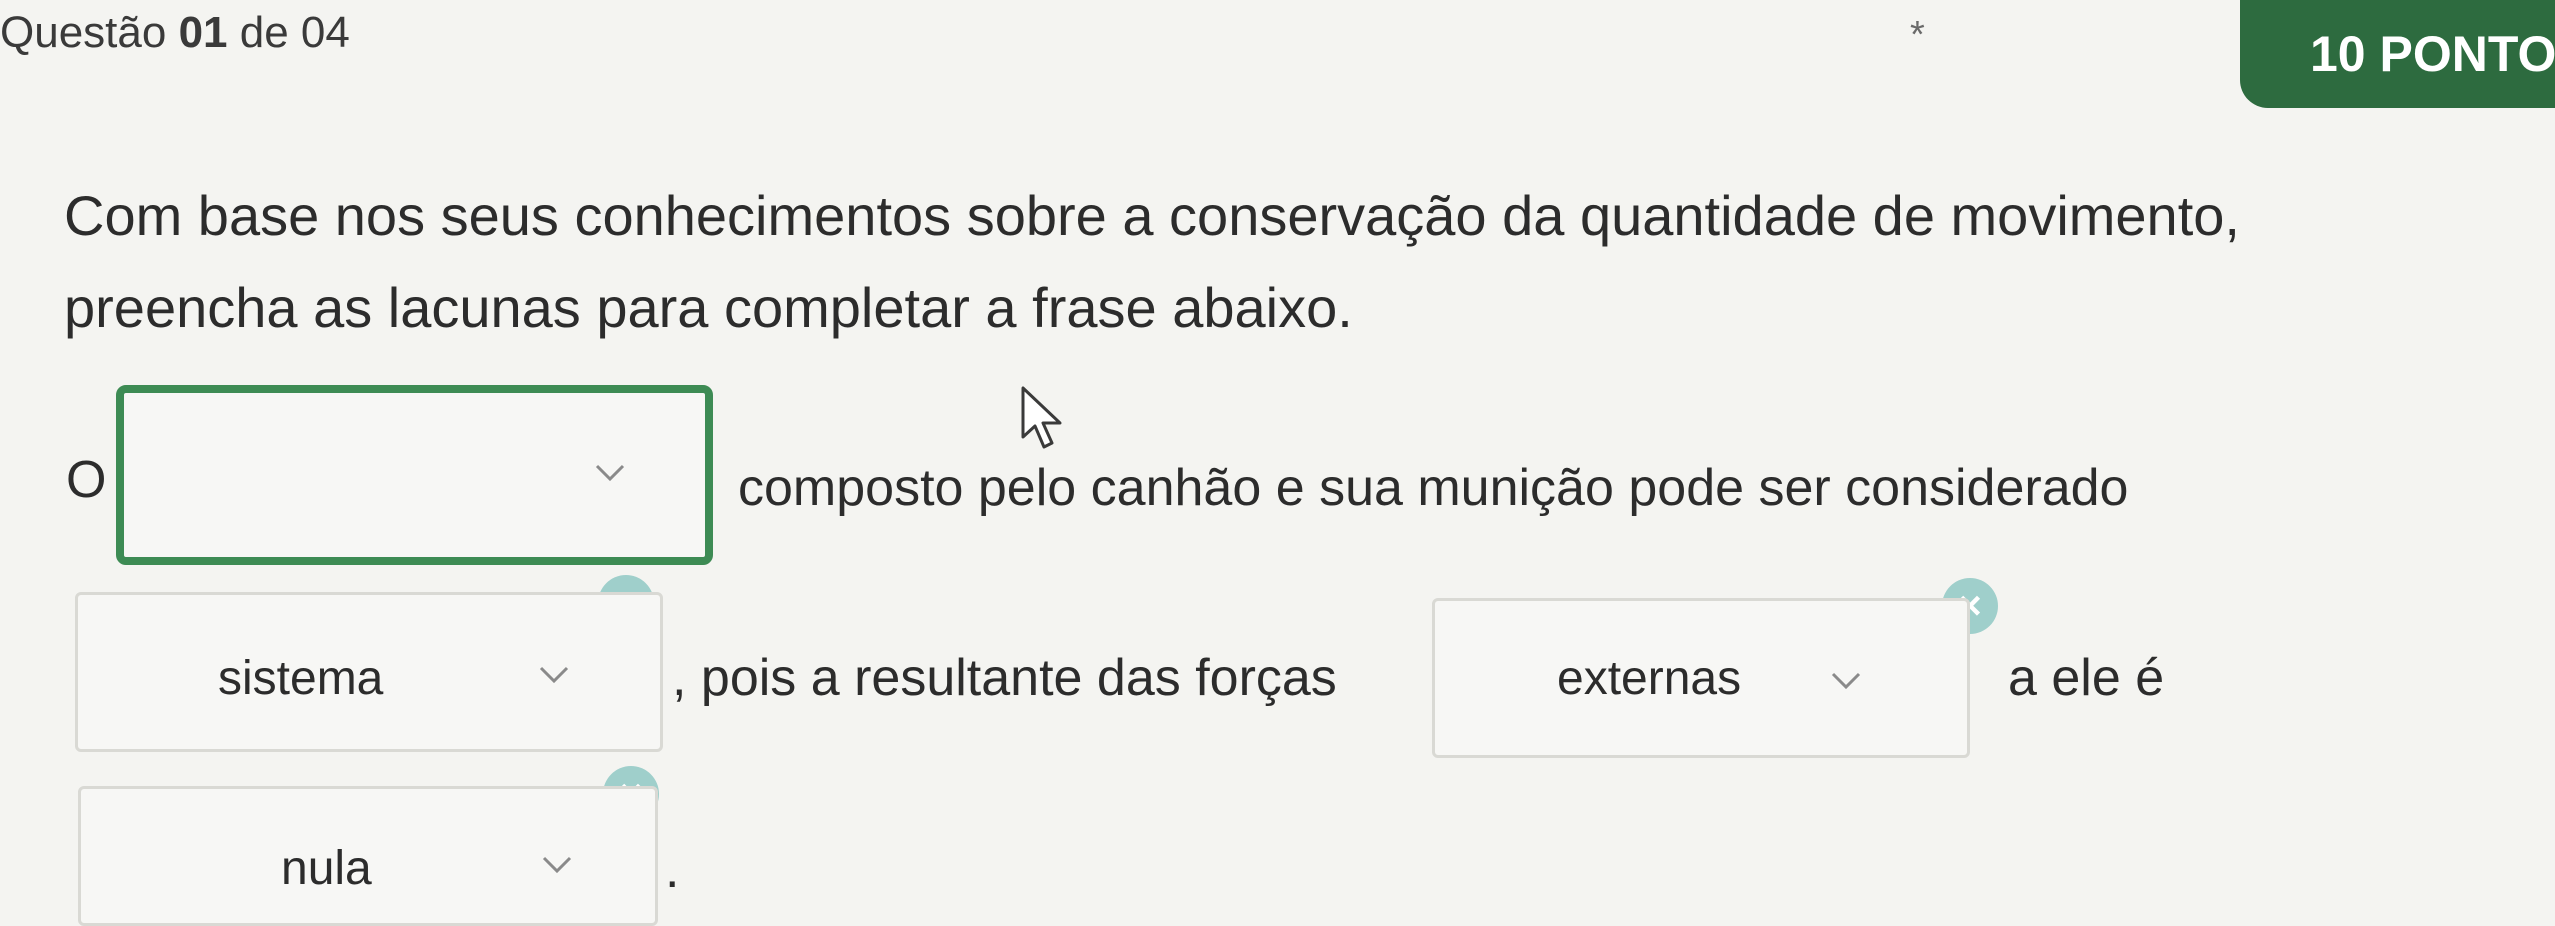  Describe the element at coordinates (326, 868) in the screenshot. I see `blank-4-value: nula` at that location.